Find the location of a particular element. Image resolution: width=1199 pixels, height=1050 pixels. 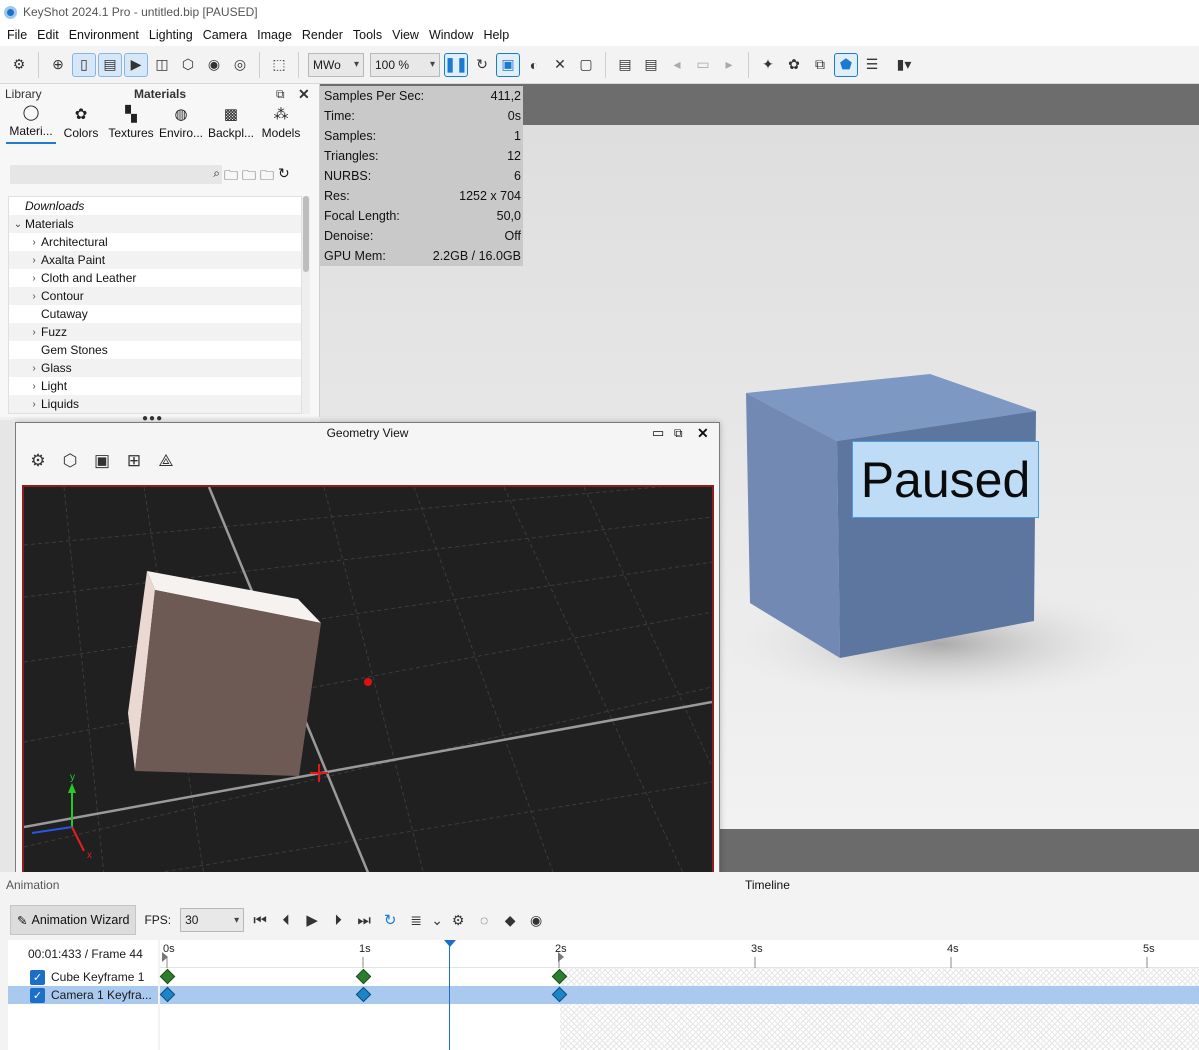

record-icon: ◉ is located at coordinates (536, 920).